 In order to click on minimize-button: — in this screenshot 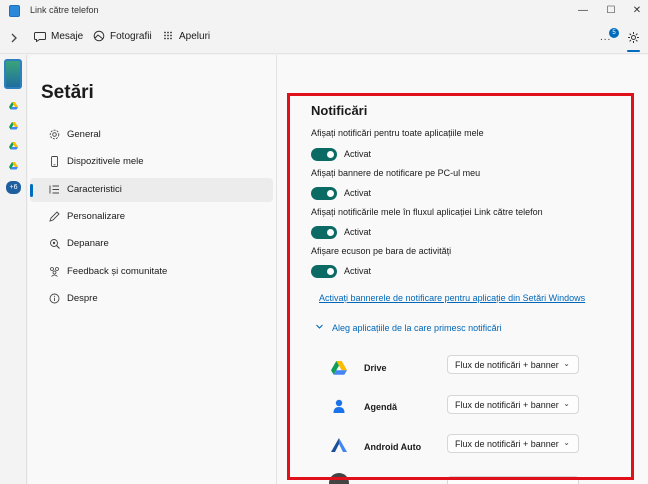, I will do `click(583, 11)`.